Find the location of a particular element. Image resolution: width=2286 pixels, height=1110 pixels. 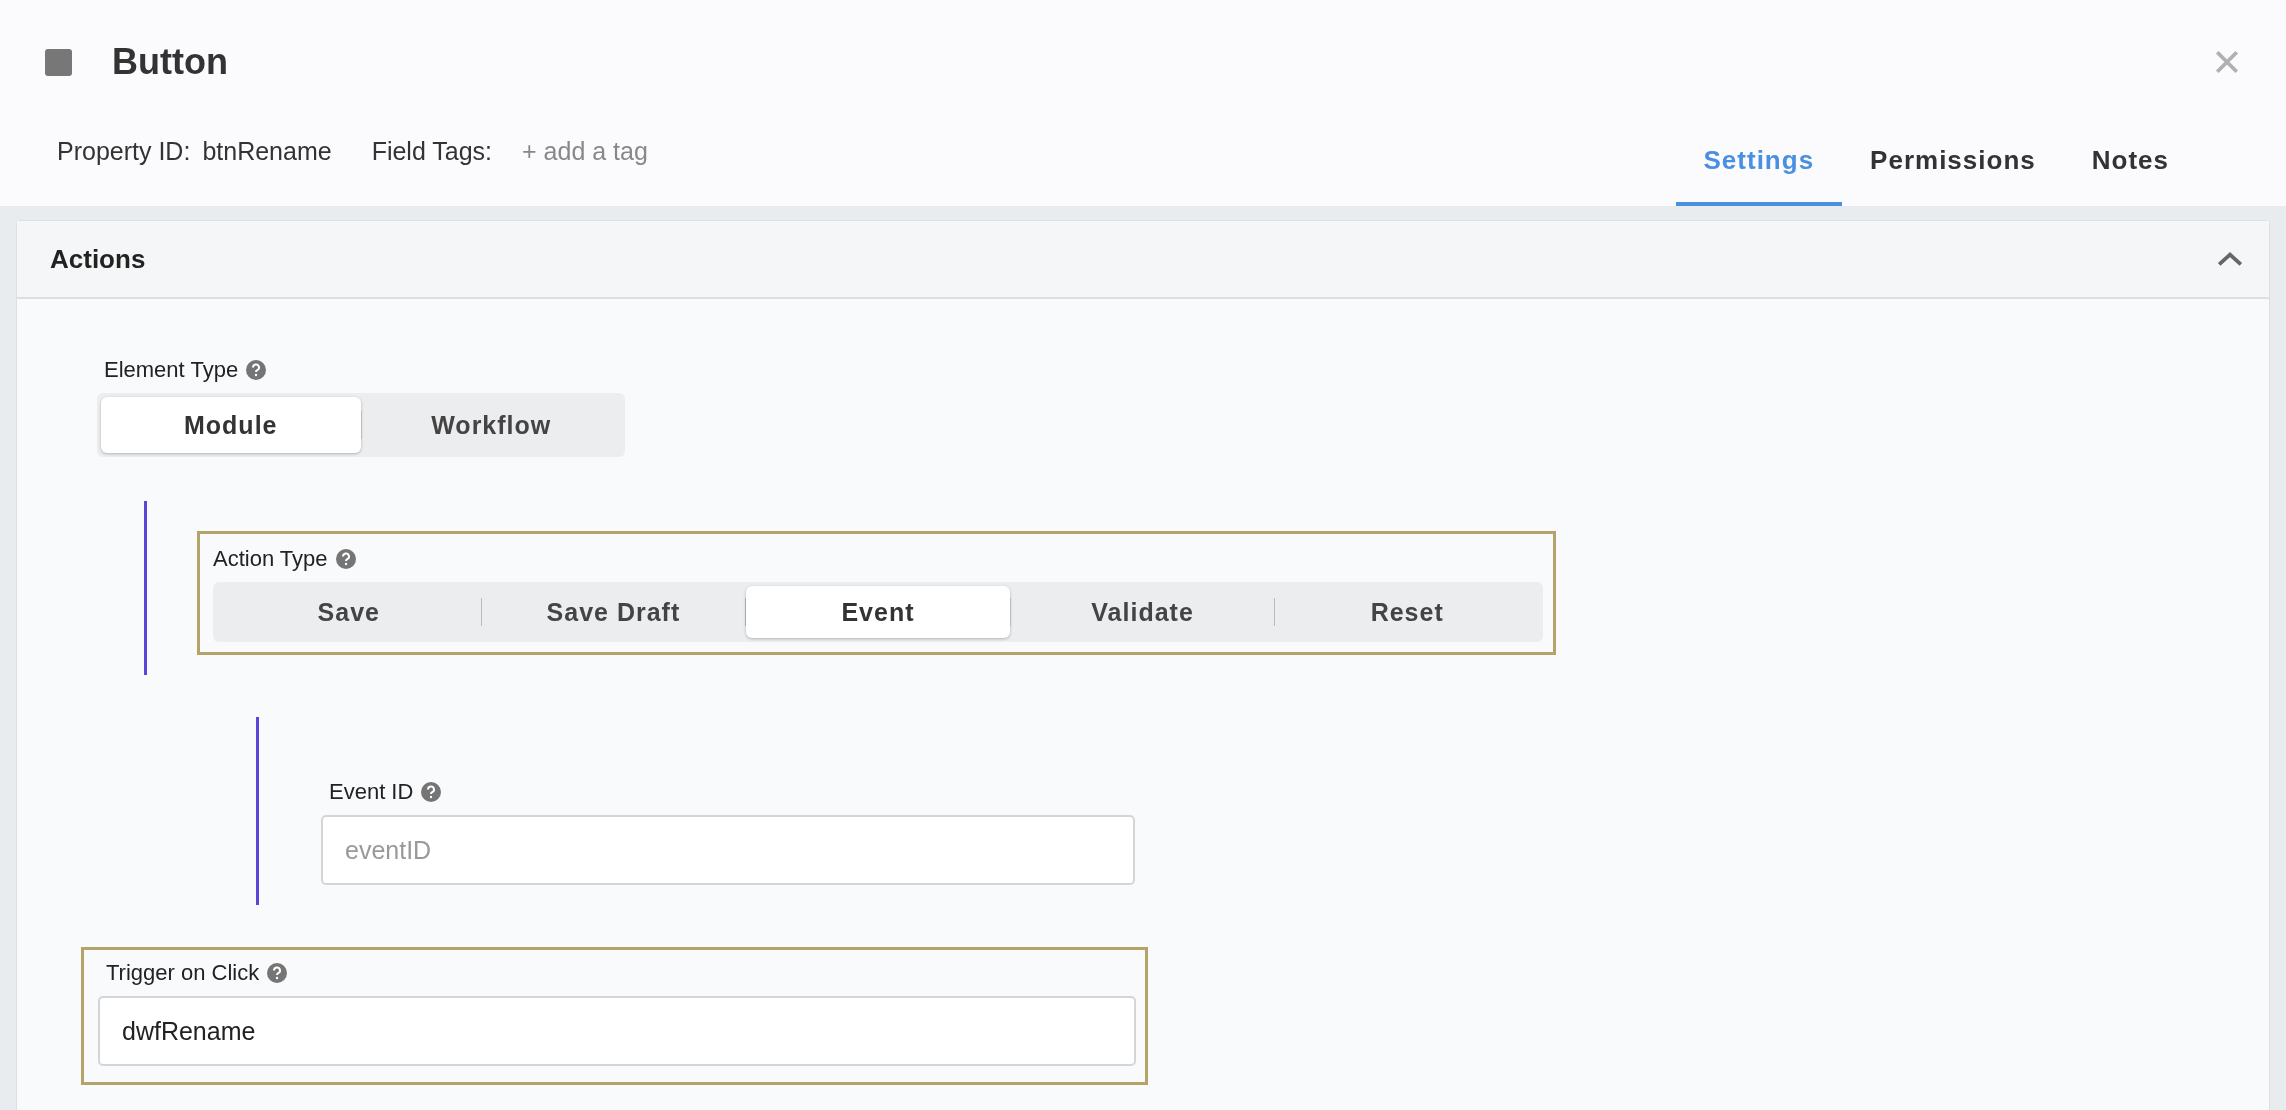

field-label: Trigger on Click is located at coordinates (183, 973).